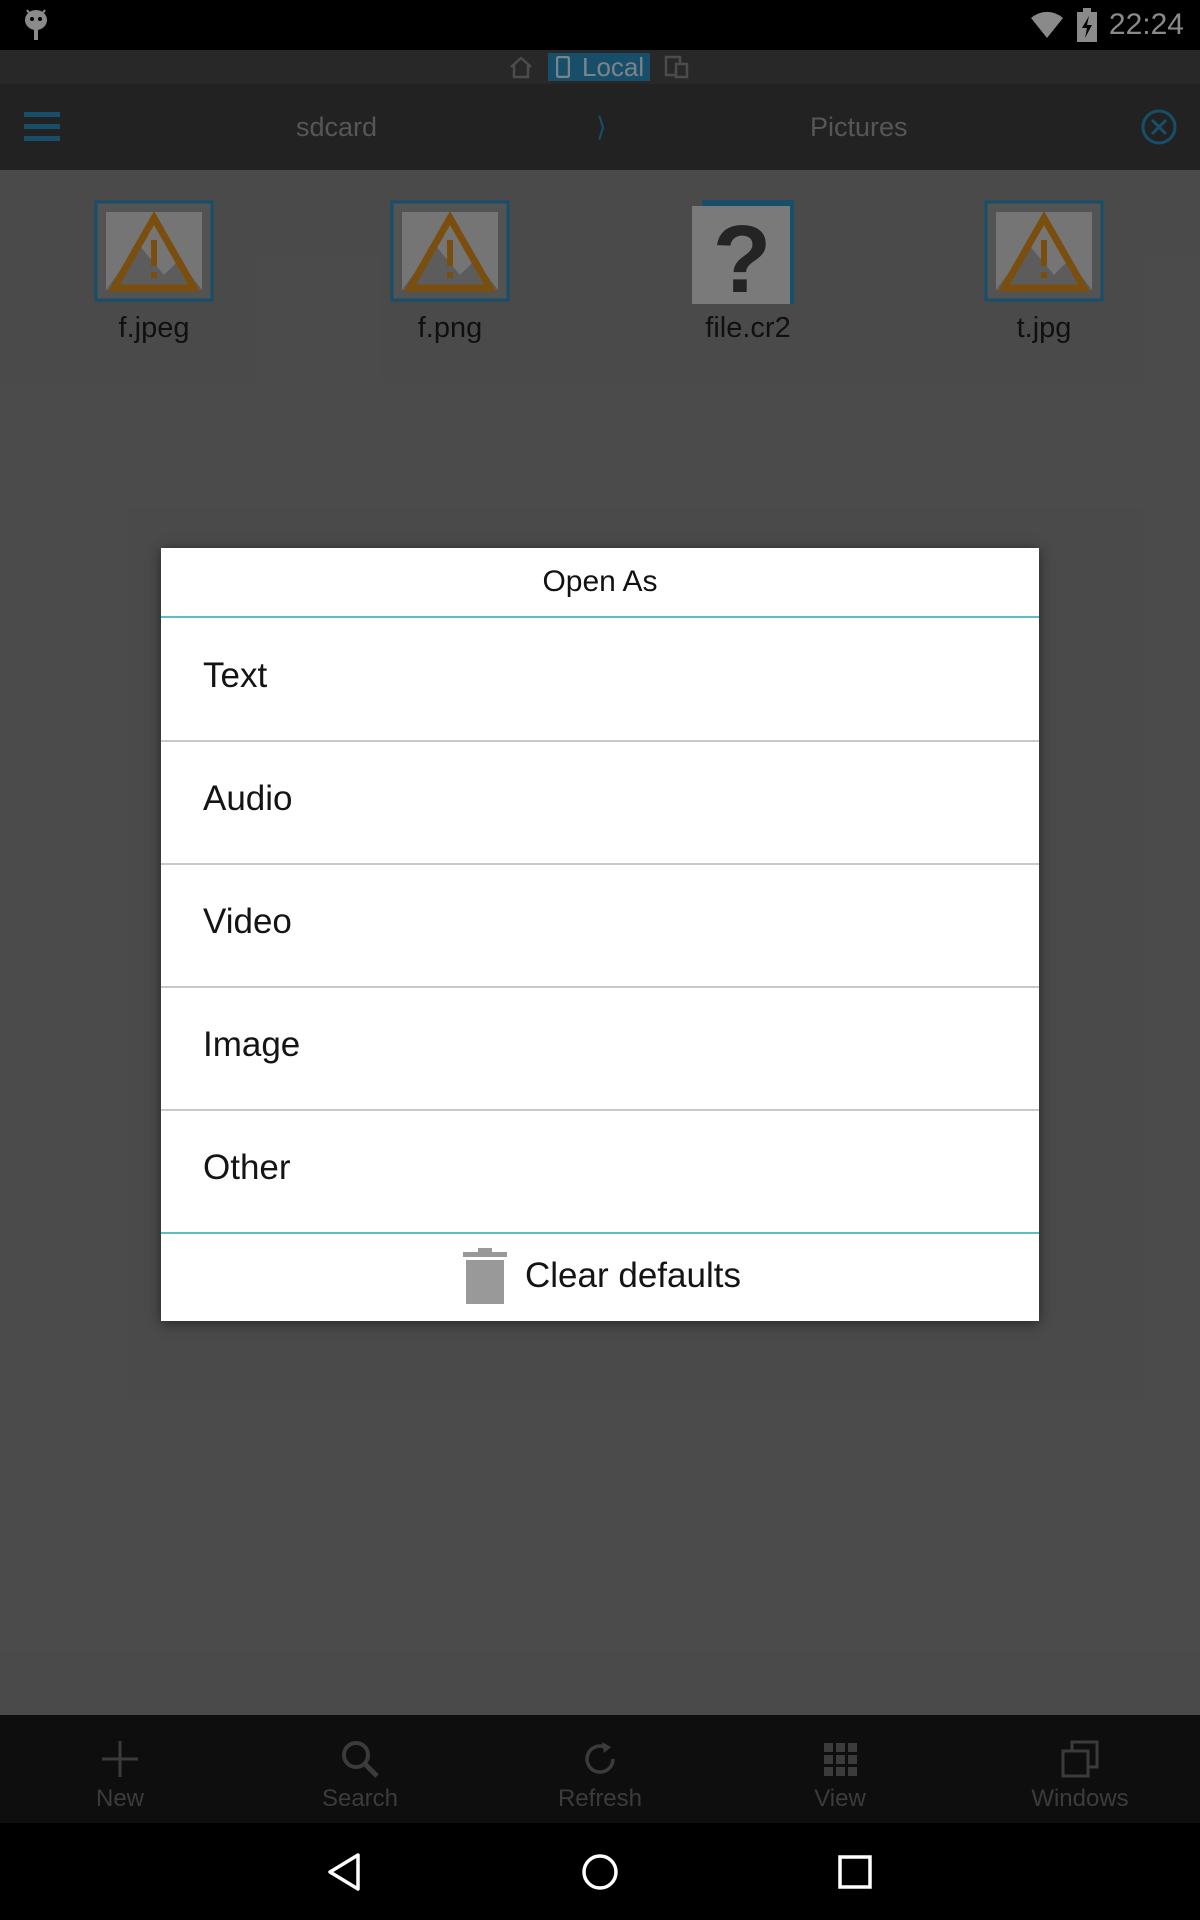 The width and height of the screenshot is (1200, 1920). Describe the element at coordinates (600, 1172) in the screenshot. I see `option-other: Other` at that location.